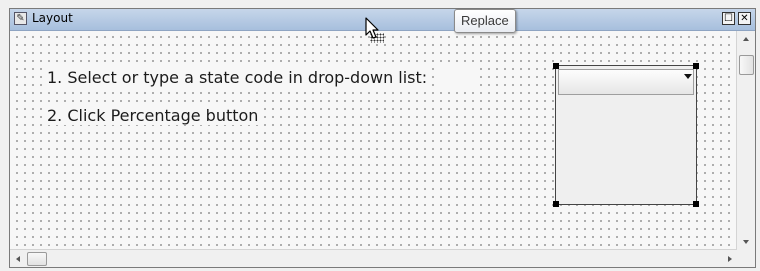 This screenshot has height=271, width=760. I want to click on scroll-right-button, so click(729, 258).